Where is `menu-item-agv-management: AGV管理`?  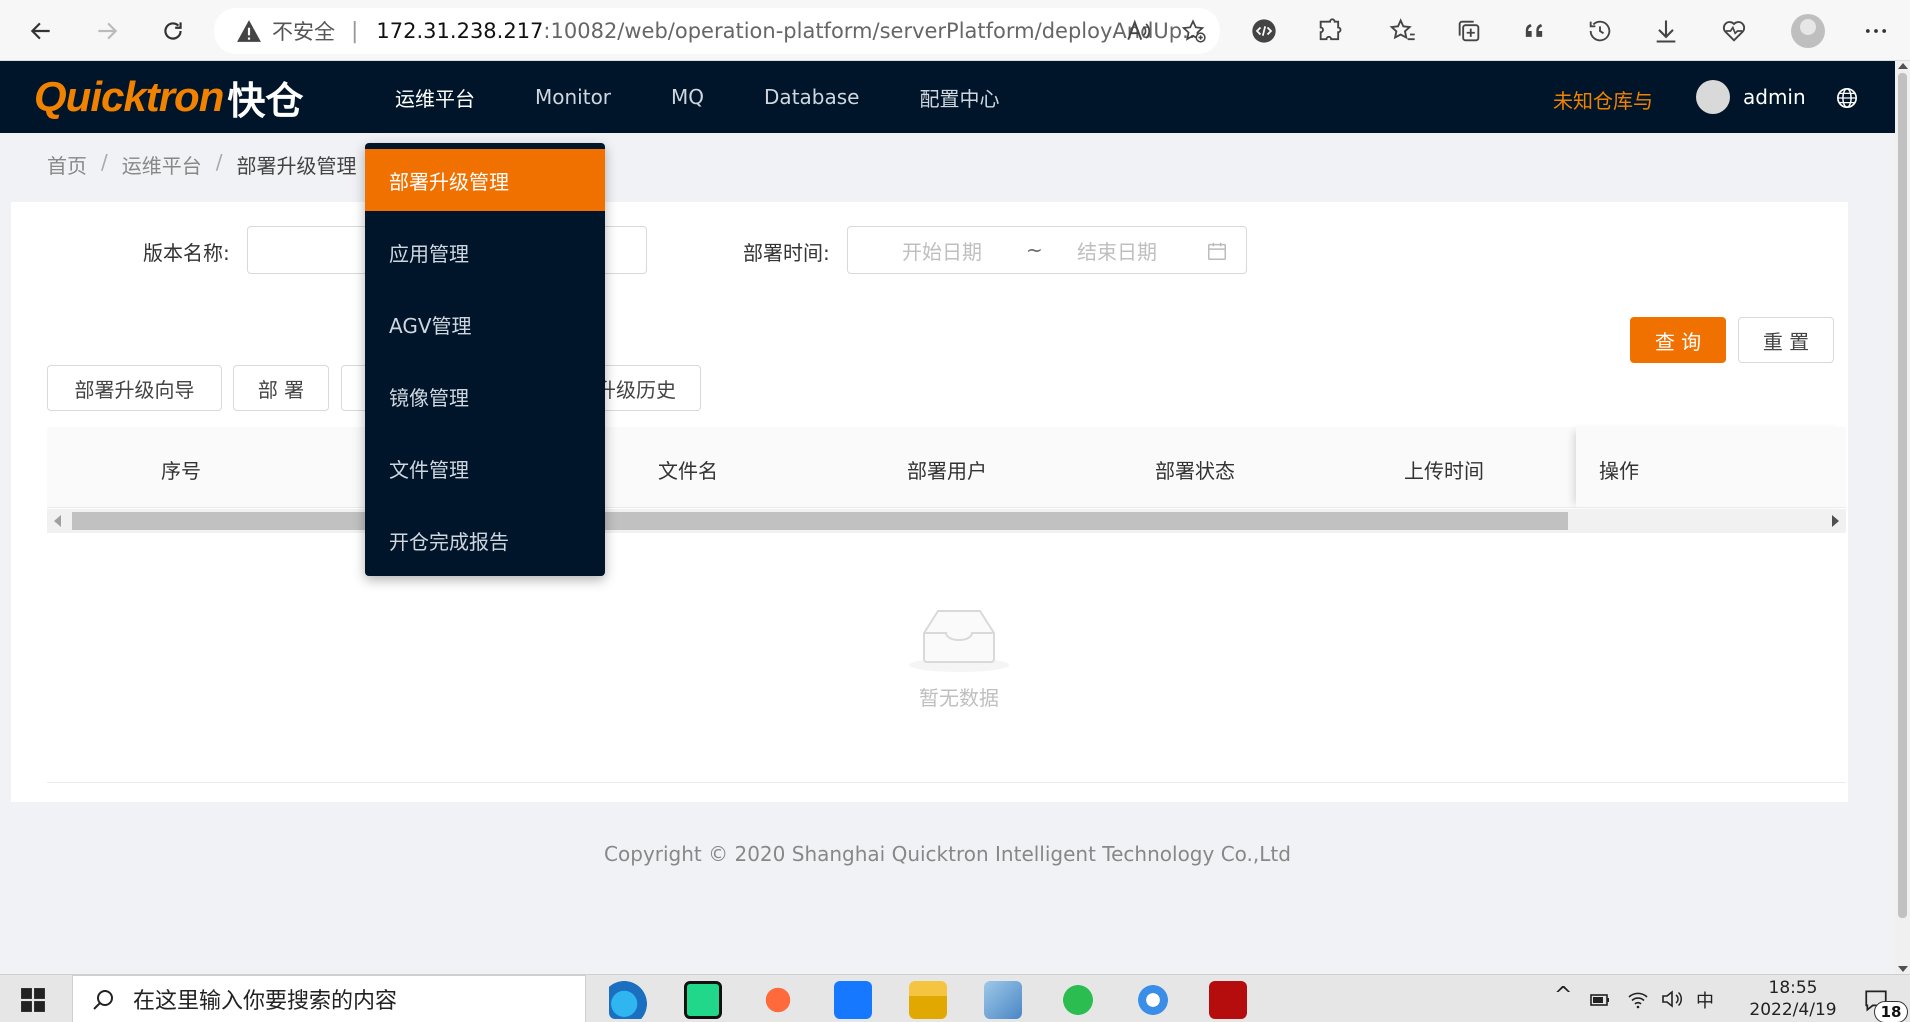 menu-item-agv-management: AGV管理 is located at coordinates (485, 324).